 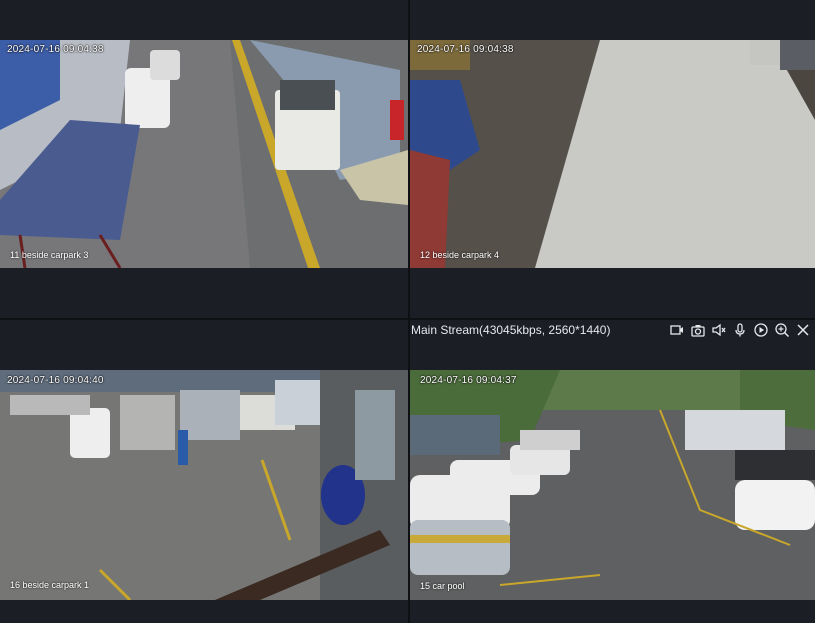 What do you see at coordinates (612, 330) in the screenshot?
I see `channel-toolbar: Main Stream(43045kbps, 2560*1440)` at bounding box center [612, 330].